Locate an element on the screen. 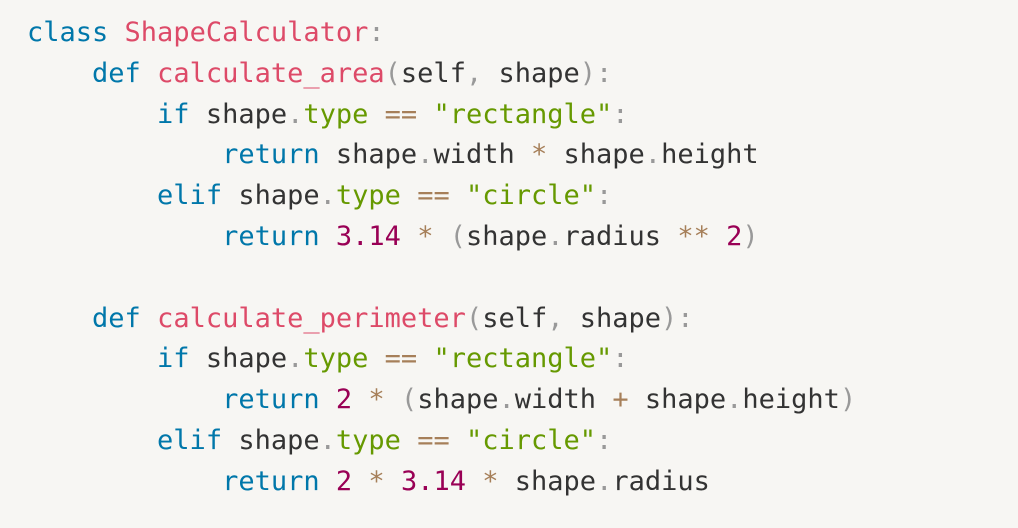 This screenshot has width=1018, height=528. code-line: if shape.type == "rectangle": is located at coordinates (522, 115).